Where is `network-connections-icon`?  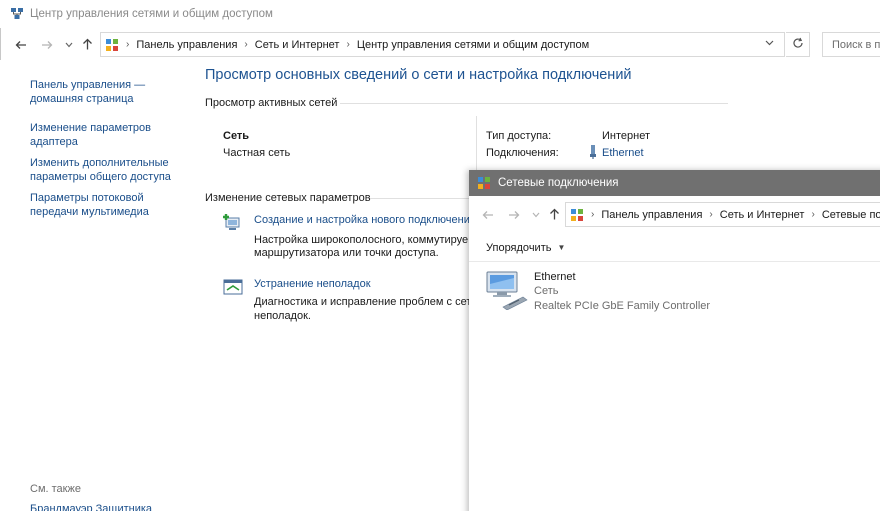
network-connections-icon is located at coordinates (484, 183).